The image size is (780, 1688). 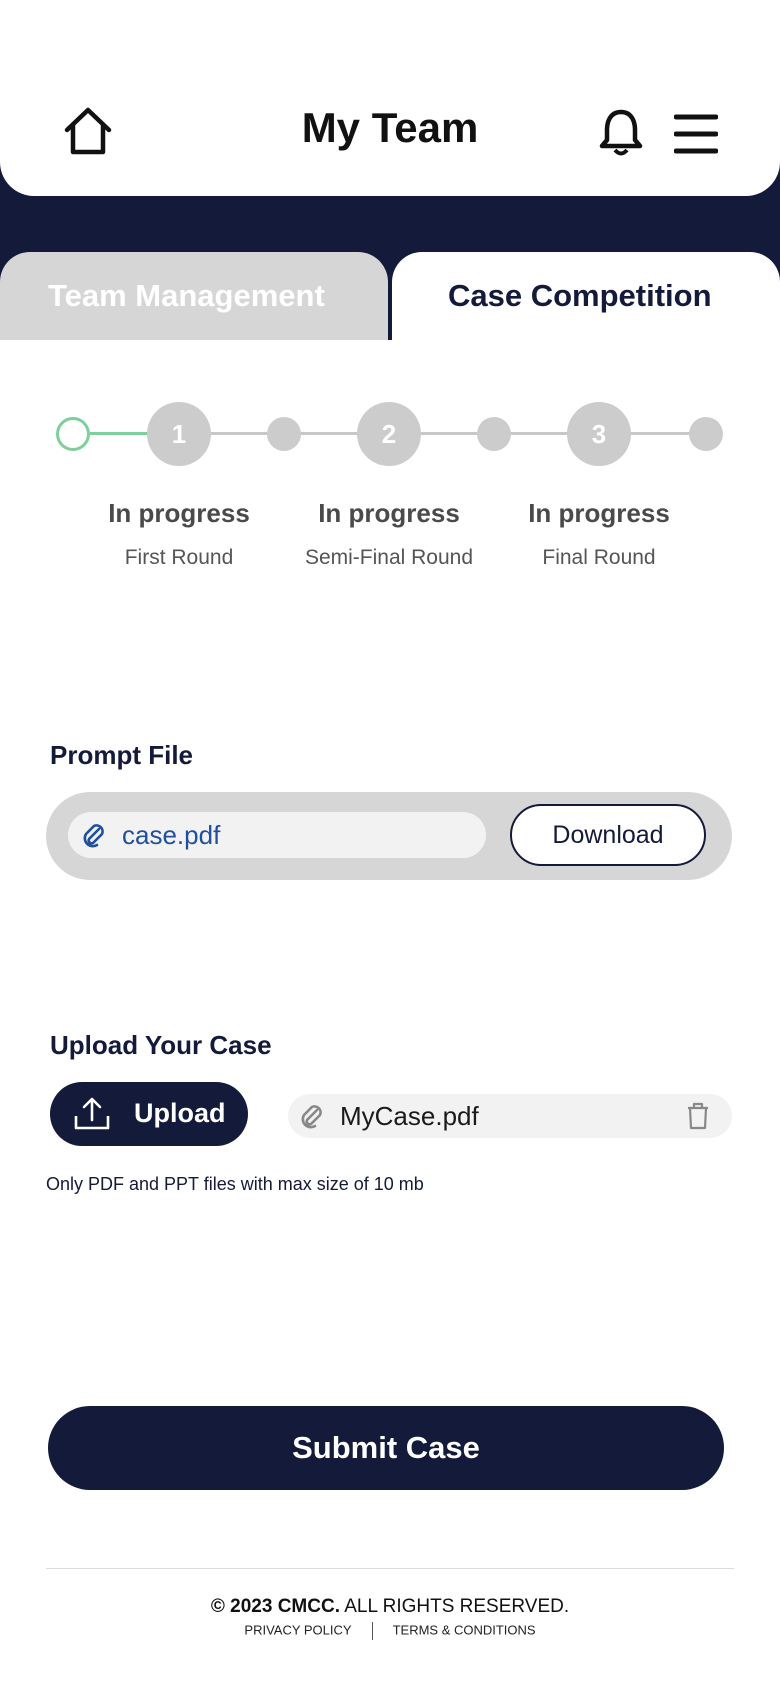 What do you see at coordinates (122, 755) in the screenshot?
I see `prompt-file-label: Prompt File` at bounding box center [122, 755].